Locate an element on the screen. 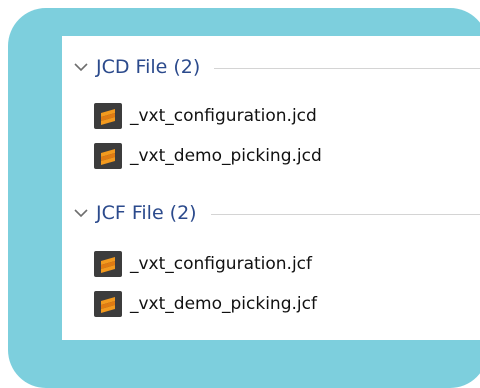 Image resolution: width=480 pixels, height=388 pixels. group-header-jcd: JCD File (2) is located at coordinates (276, 67).